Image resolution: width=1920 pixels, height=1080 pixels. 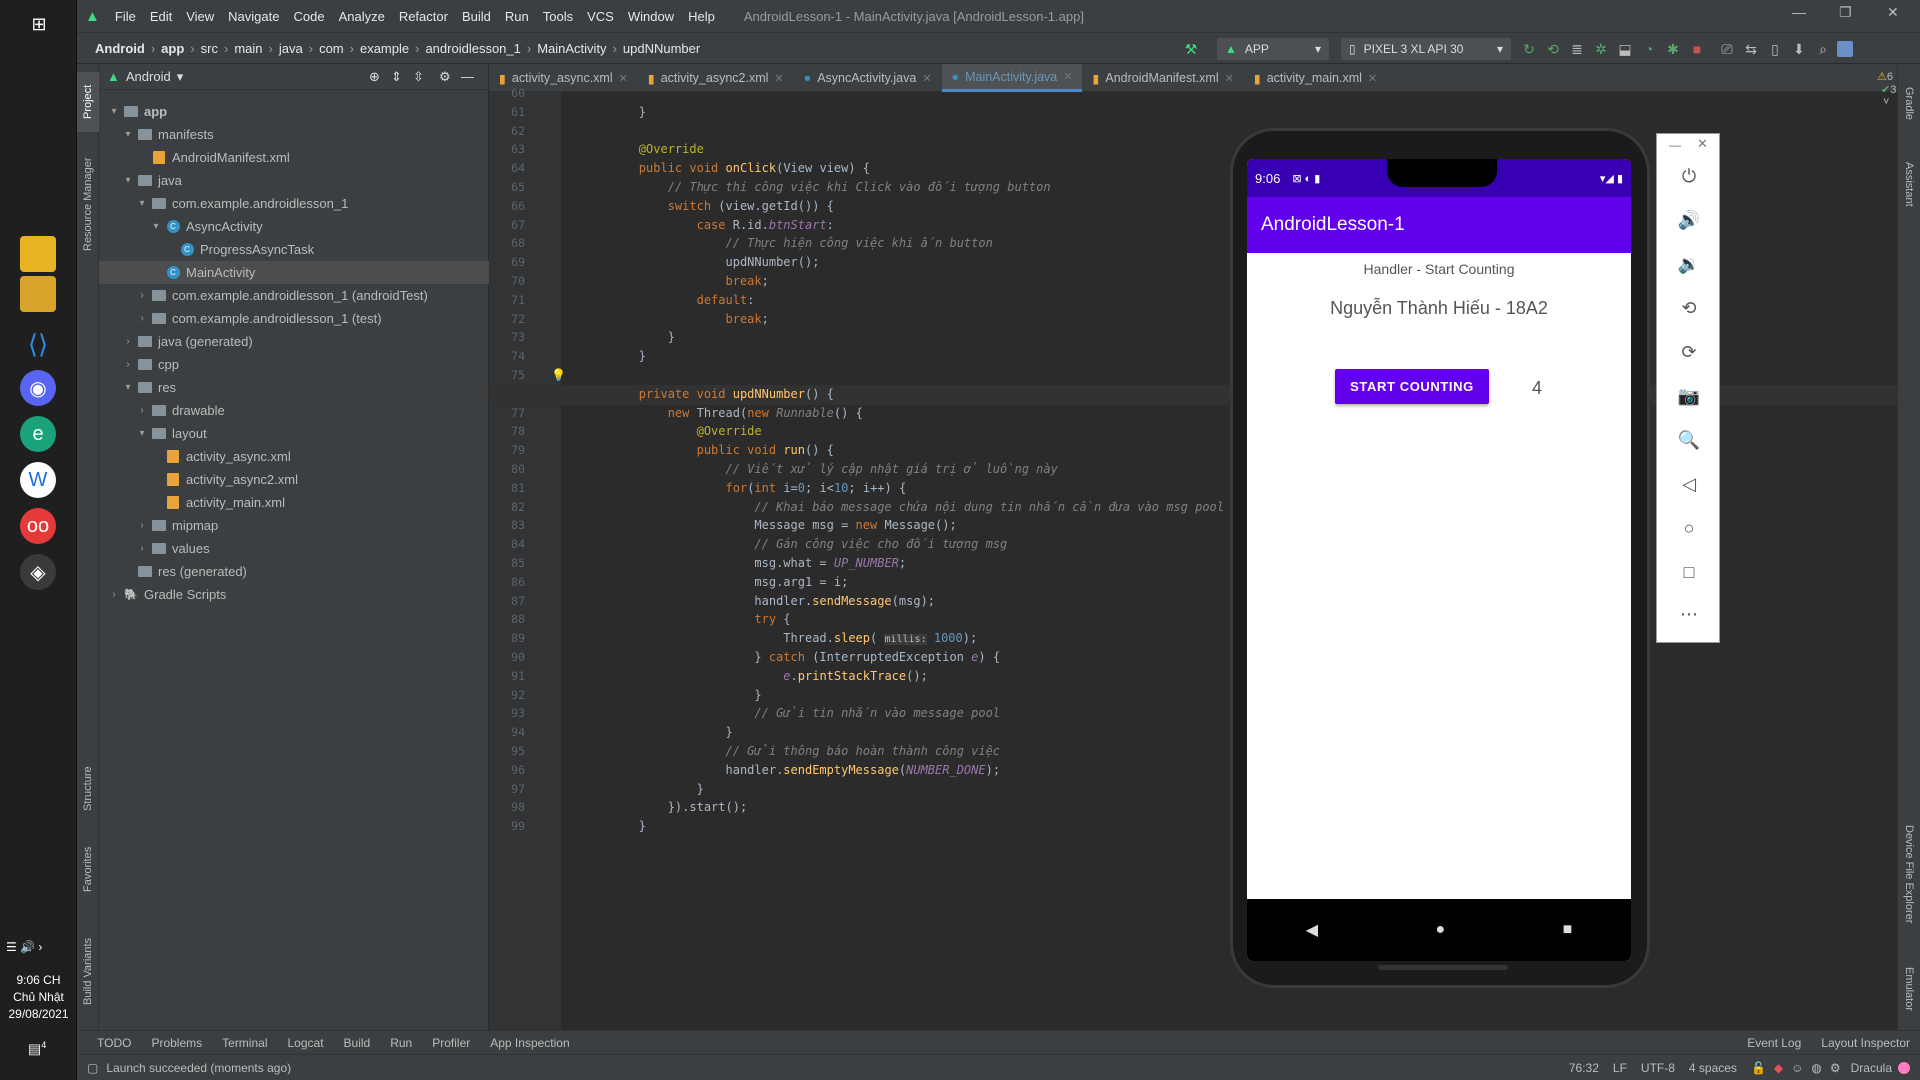 What do you see at coordinates (24, 947) in the screenshot?
I see `tray-icons: ☰ 🔊 ›` at bounding box center [24, 947].